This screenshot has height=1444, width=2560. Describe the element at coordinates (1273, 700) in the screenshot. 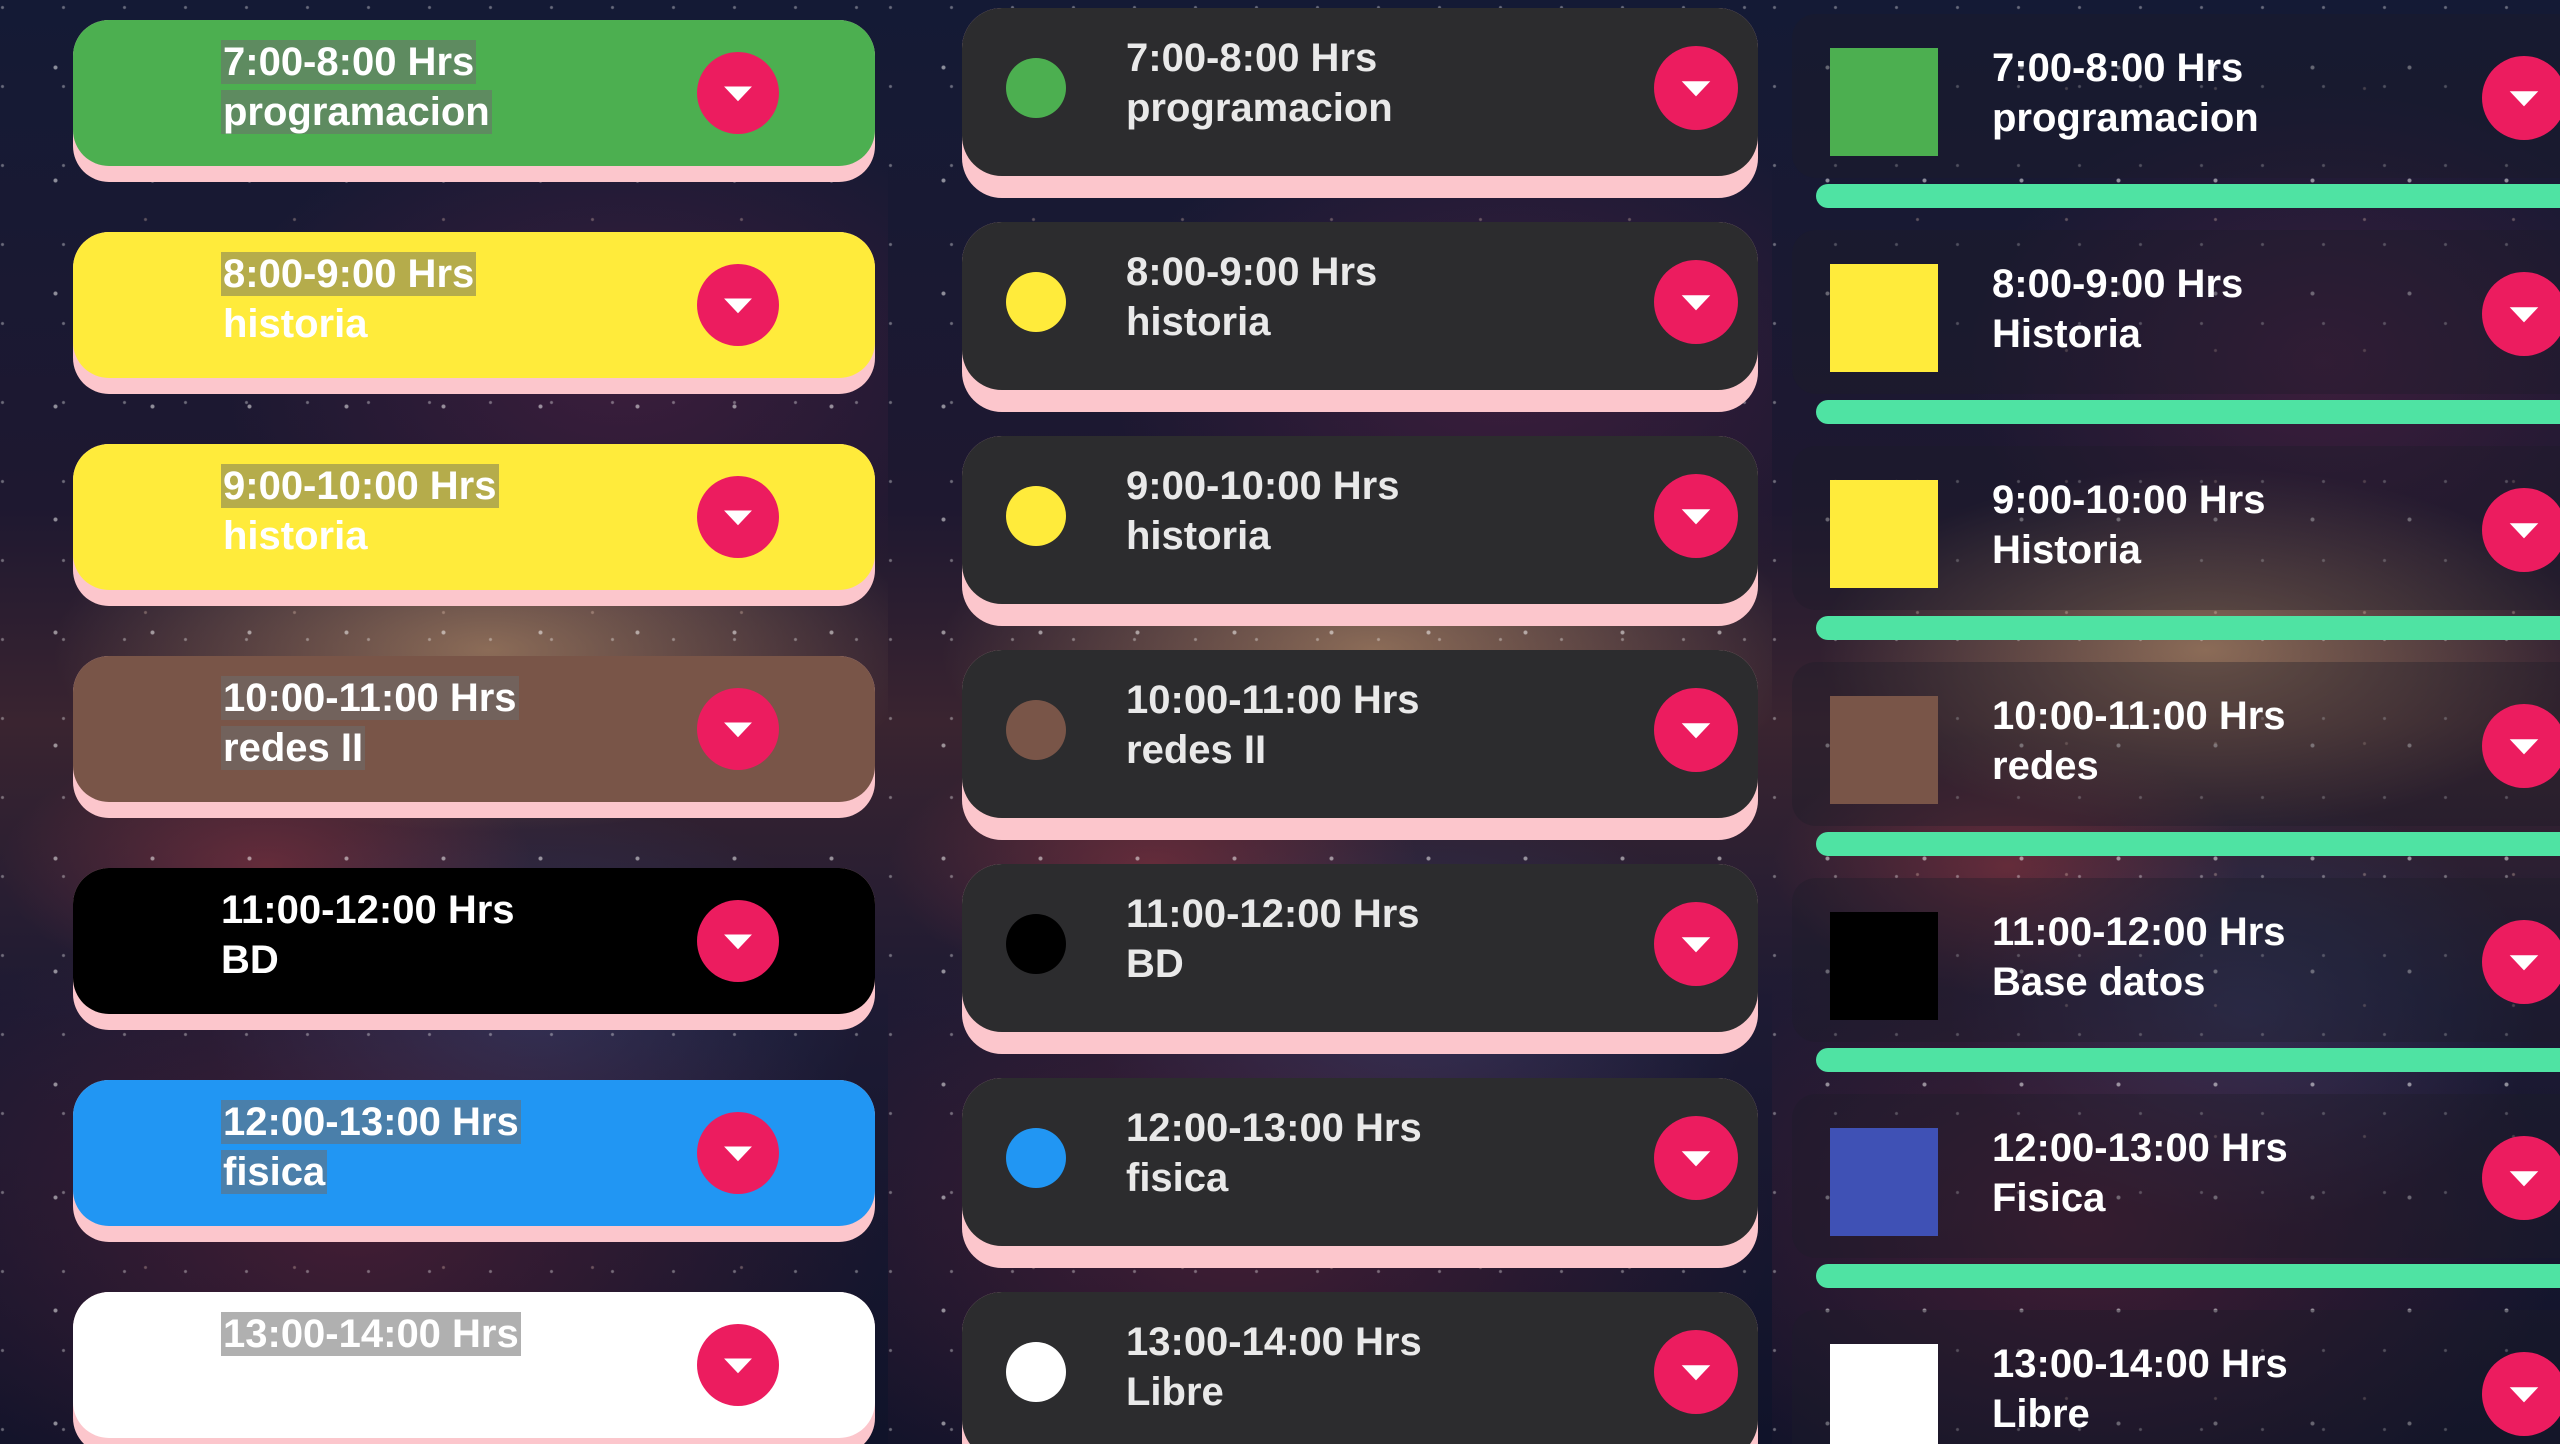

I see `time-range: 10:00-11:00 Hrs` at that location.